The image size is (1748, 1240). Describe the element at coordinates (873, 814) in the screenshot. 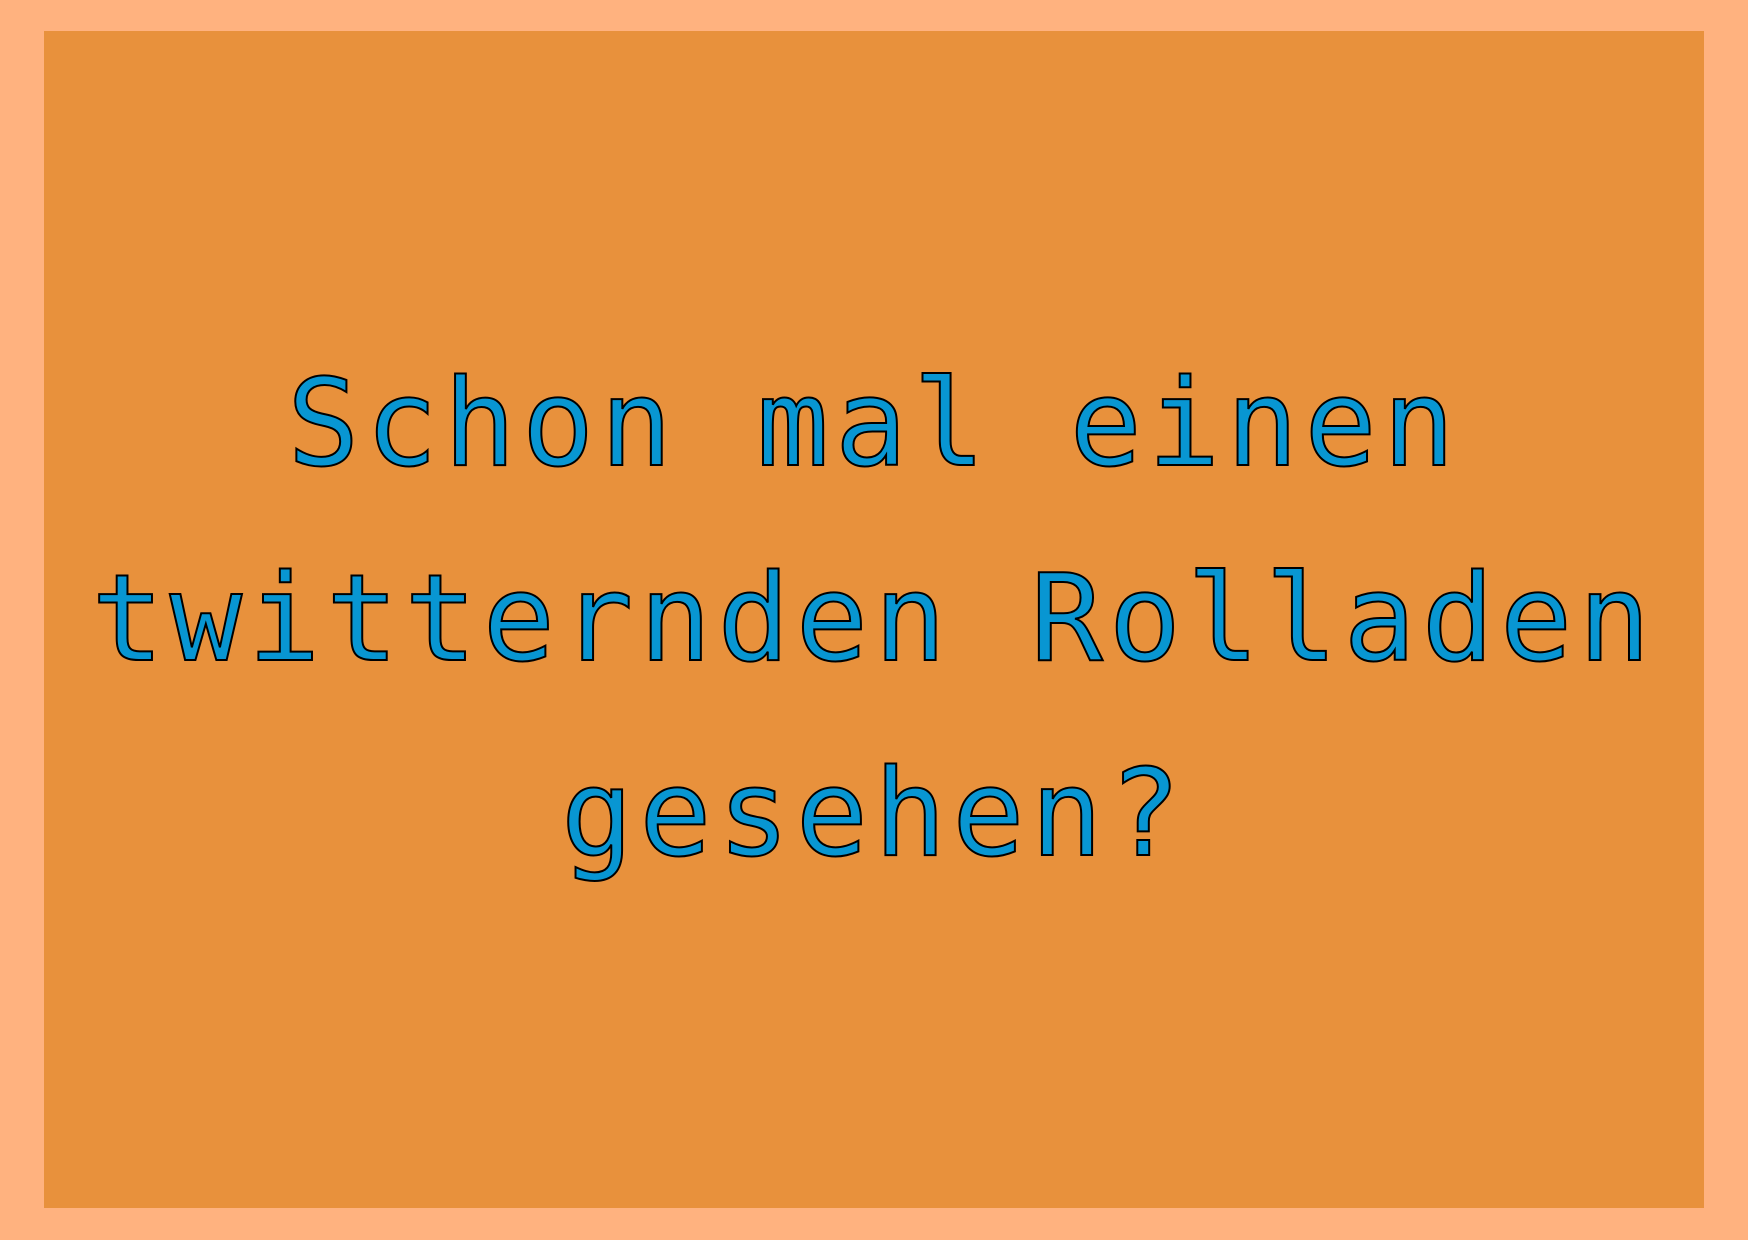

I see `message-line-3: gesehen?` at that location.